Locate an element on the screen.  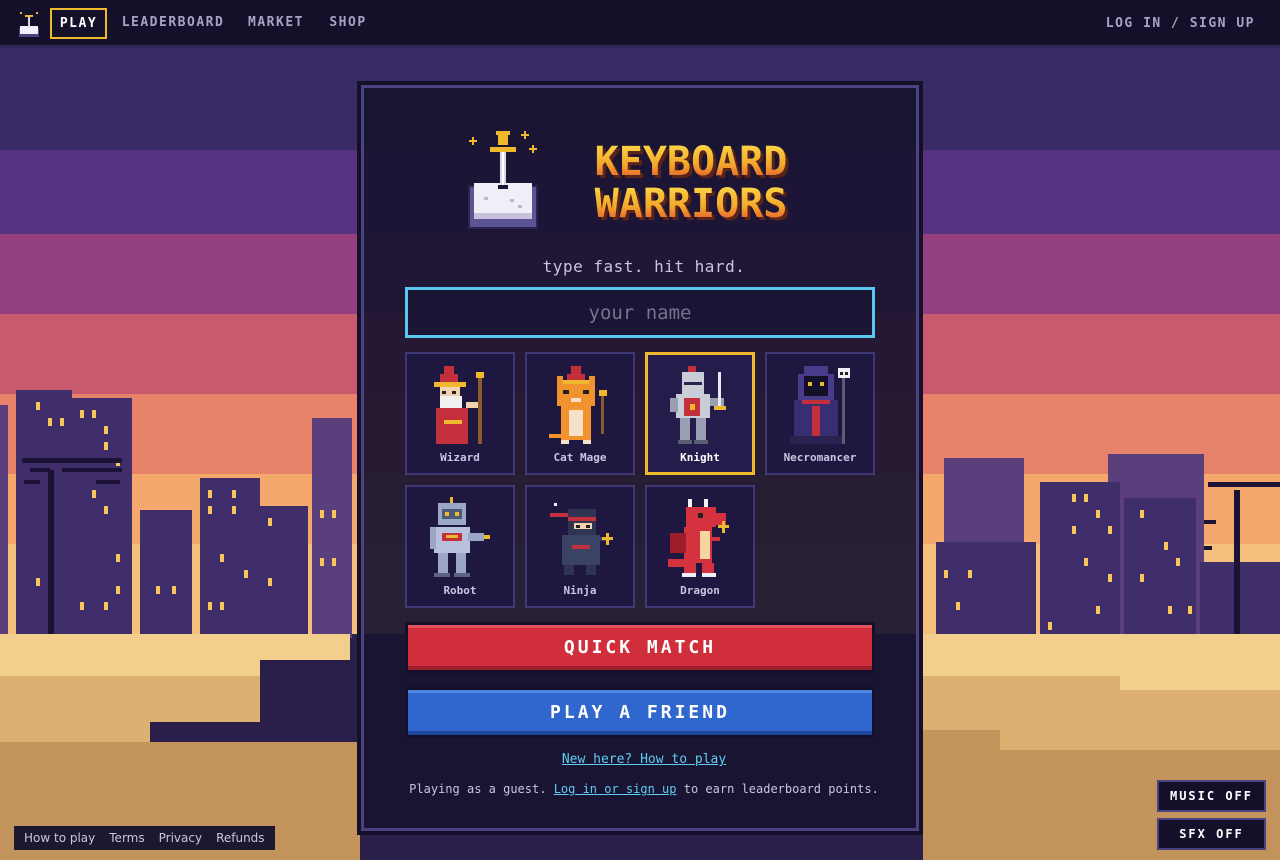
character-card-cat-mage: Cat Mage is located at coordinates (580, 413).